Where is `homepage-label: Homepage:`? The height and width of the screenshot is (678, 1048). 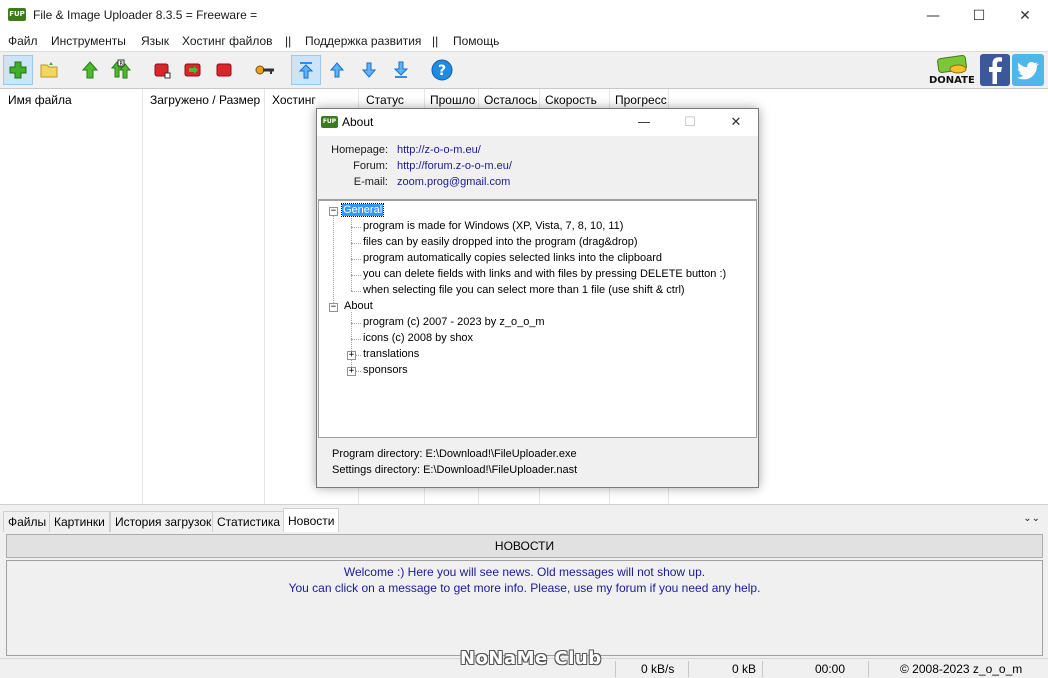 homepage-label: Homepage: is located at coordinates (359, 150).